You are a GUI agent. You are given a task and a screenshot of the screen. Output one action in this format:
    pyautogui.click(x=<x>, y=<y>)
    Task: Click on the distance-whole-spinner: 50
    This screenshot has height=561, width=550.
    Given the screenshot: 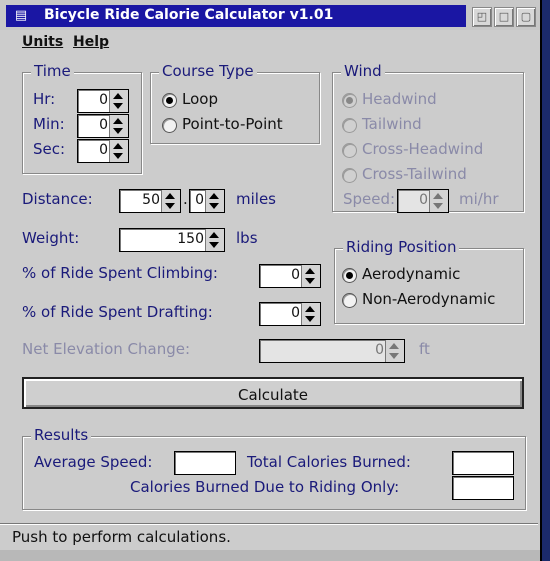 What is the action you would take?
    pyautogui.click(x=150, y=201)
    